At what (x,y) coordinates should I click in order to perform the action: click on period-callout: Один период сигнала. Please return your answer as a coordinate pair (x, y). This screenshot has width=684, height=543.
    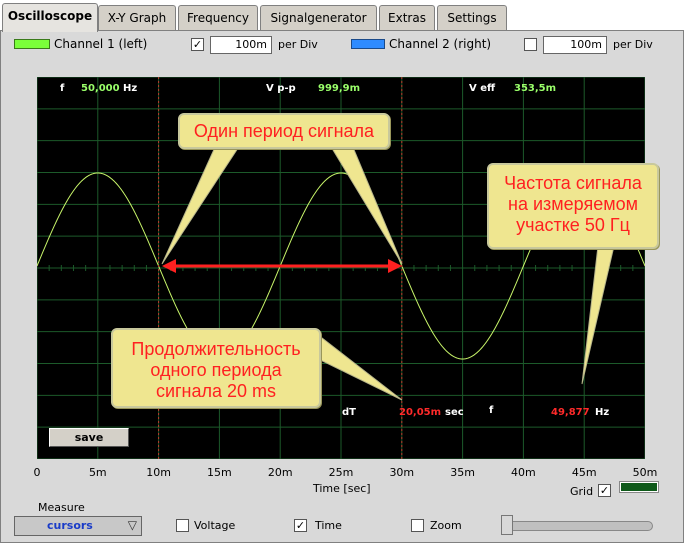
    Looking at the image, I should click on (284, 131).